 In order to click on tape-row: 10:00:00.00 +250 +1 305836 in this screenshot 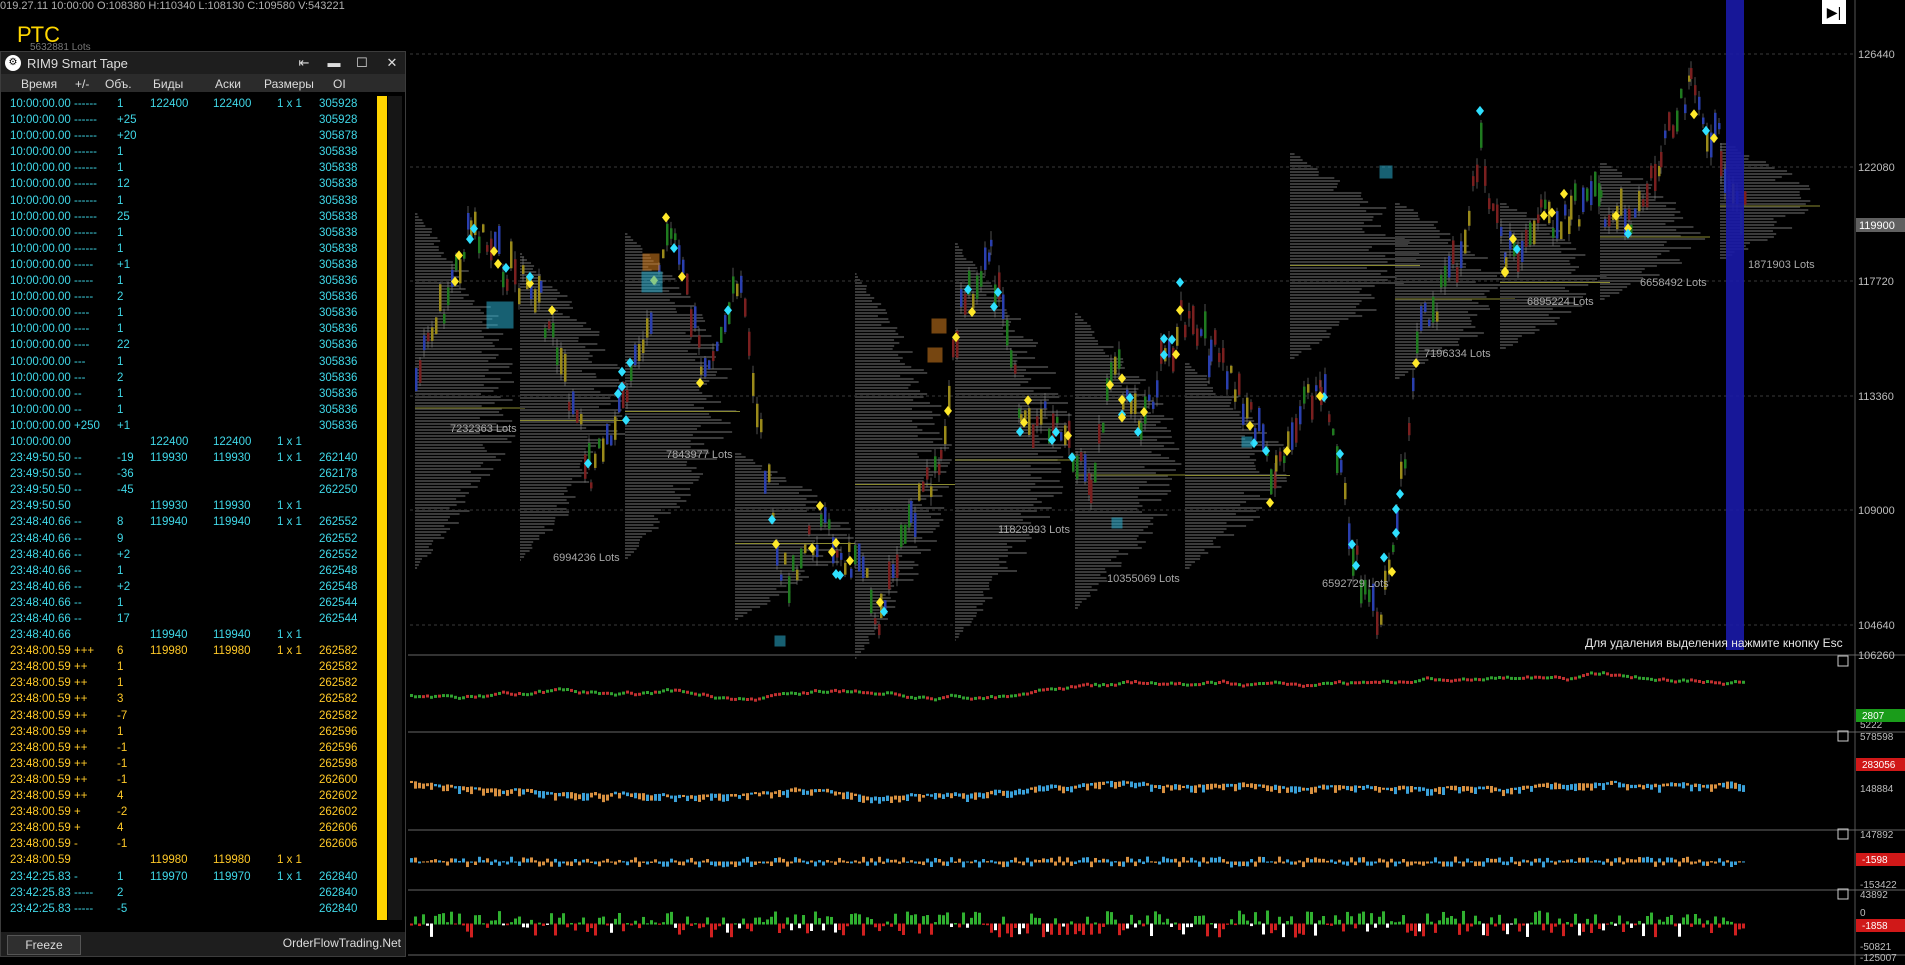, I will do `click(192, 426)`.